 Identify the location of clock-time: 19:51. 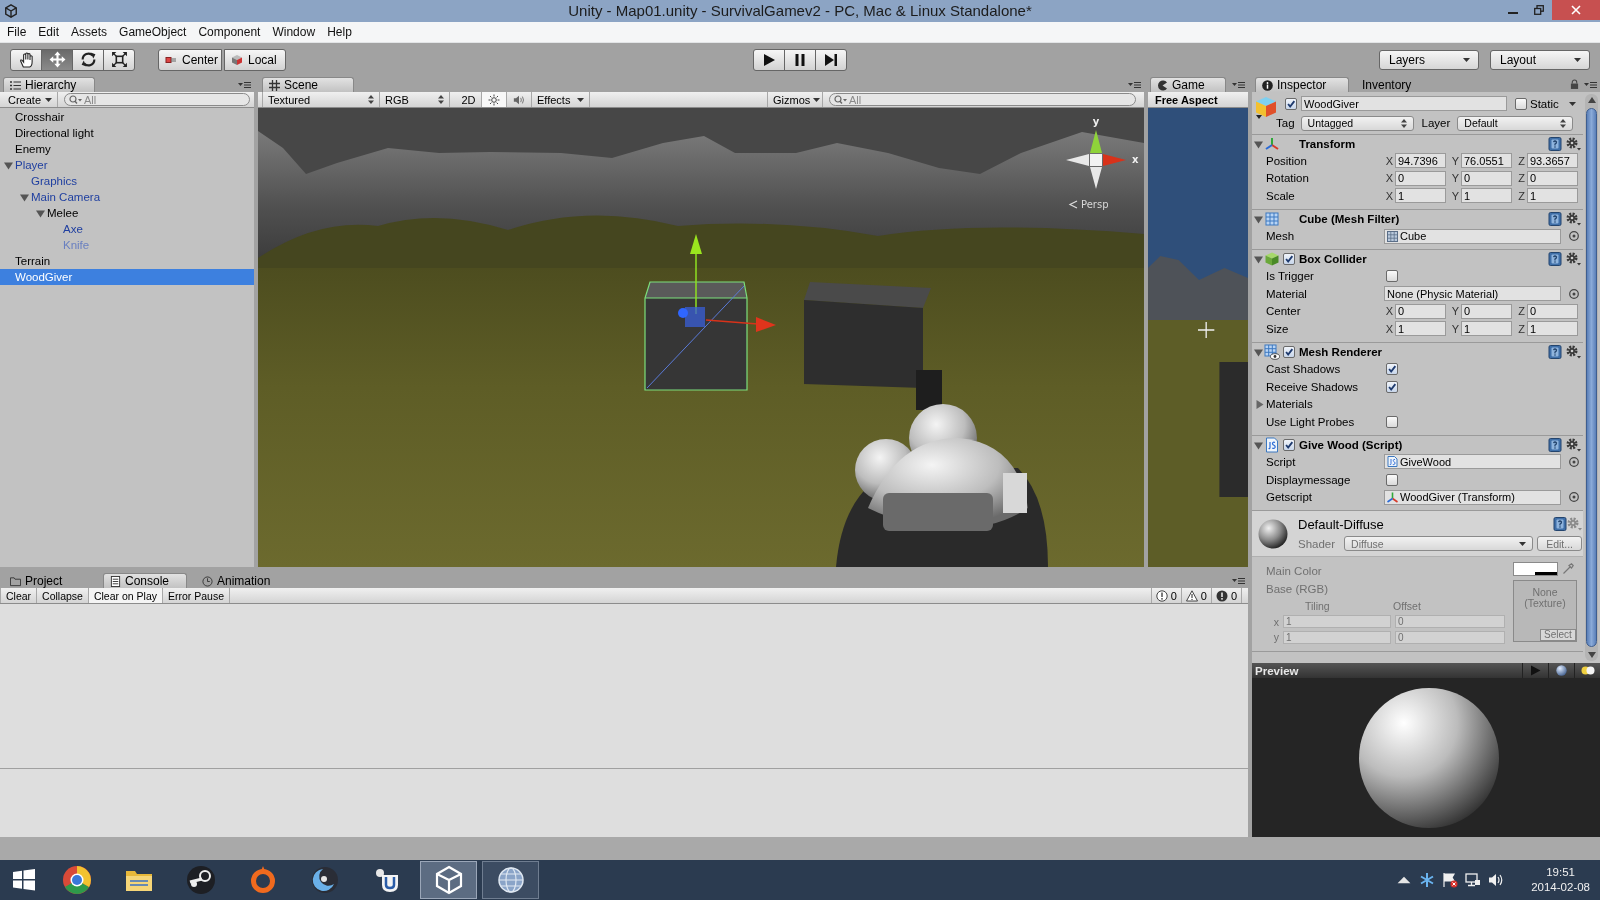
(1560, 872).